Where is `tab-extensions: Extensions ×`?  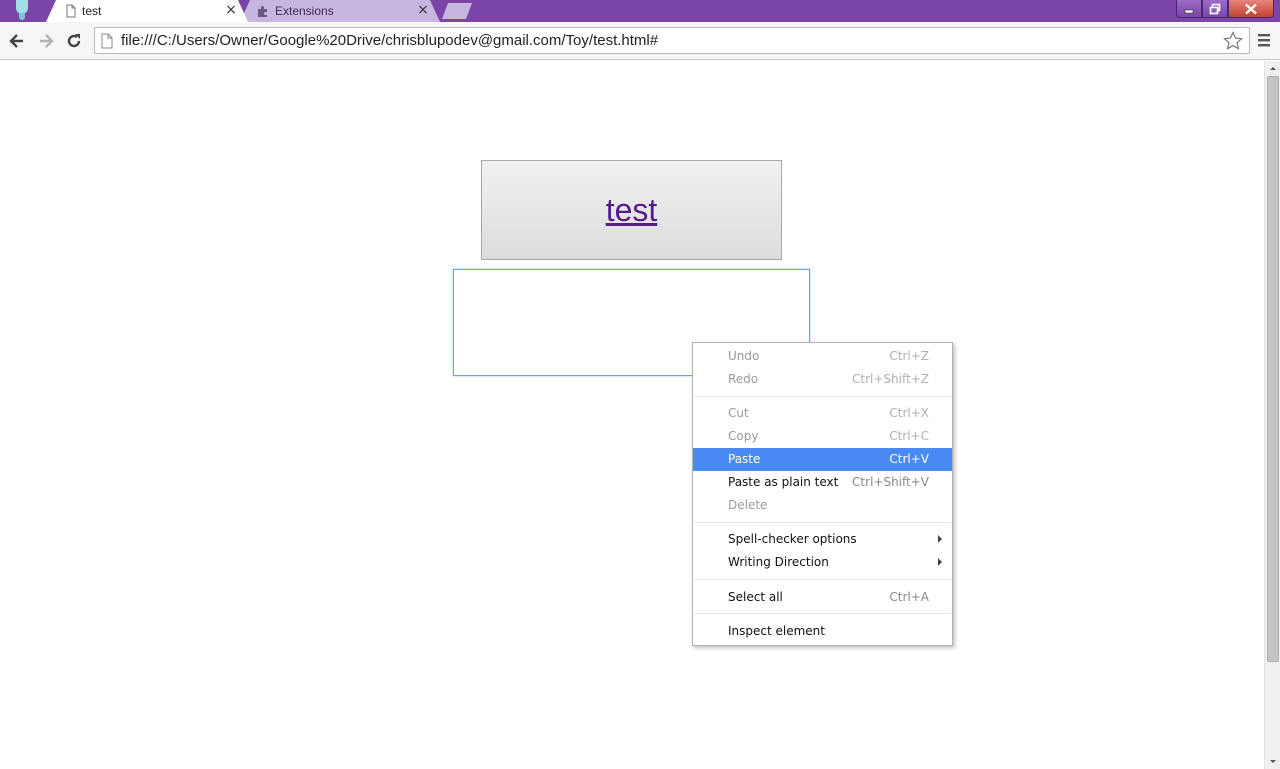
tab-extensions: Extensions × is located at coordinates (340, 11).